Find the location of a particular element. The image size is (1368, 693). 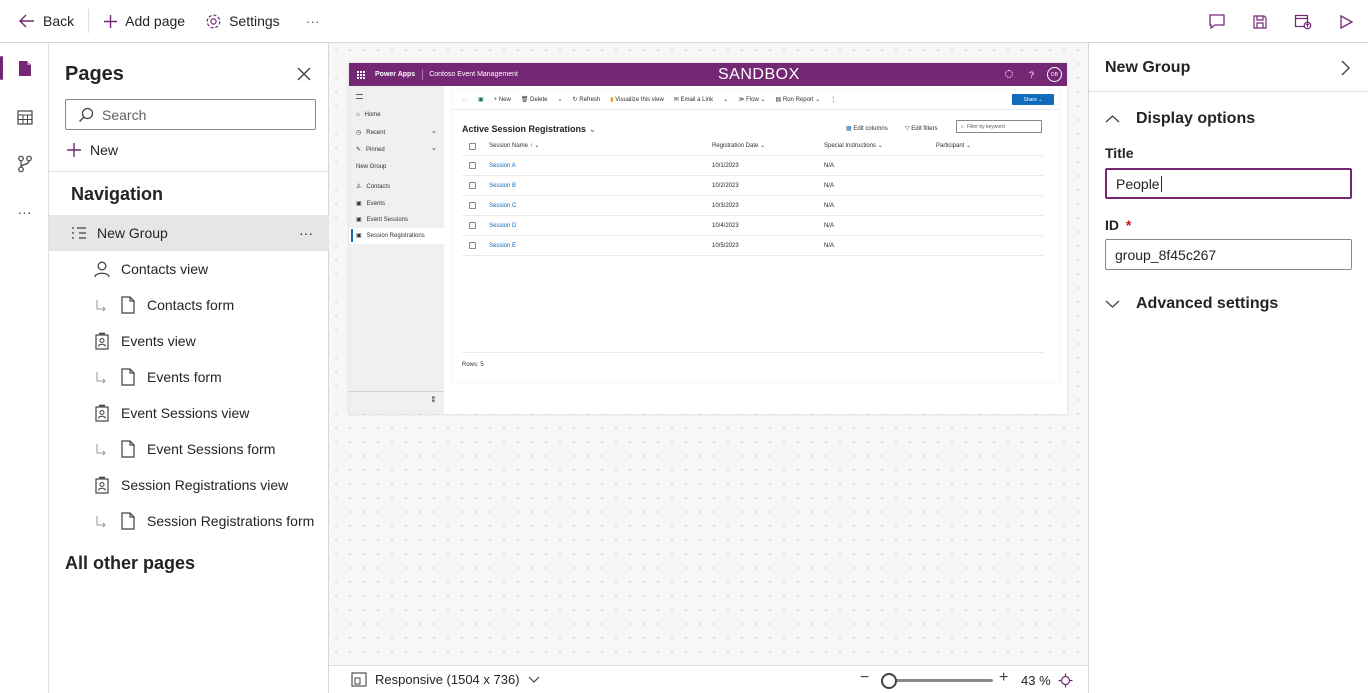

nav-item-contacts-form: Contacts form is located at coordinates (189, 305).